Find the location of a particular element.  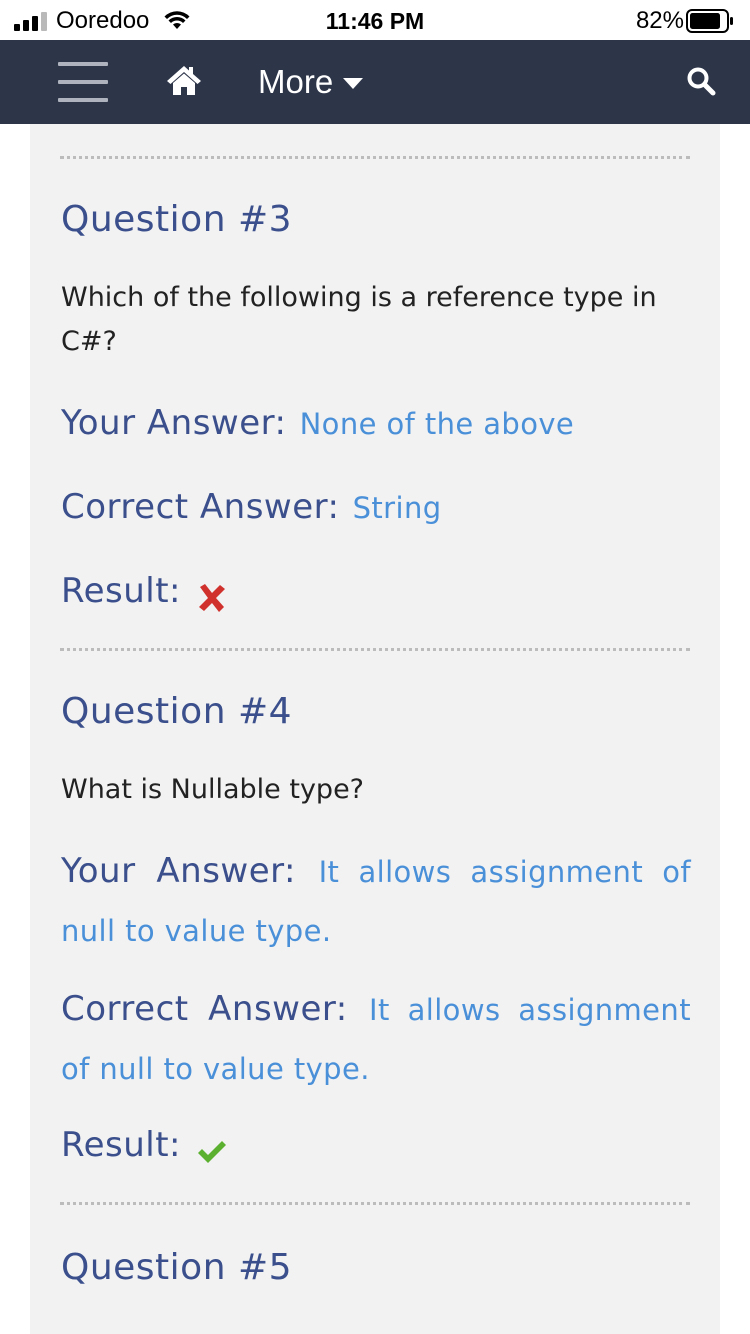

question-3-correct-answer: Correct Answer: String is located at coordinates (376, 510).